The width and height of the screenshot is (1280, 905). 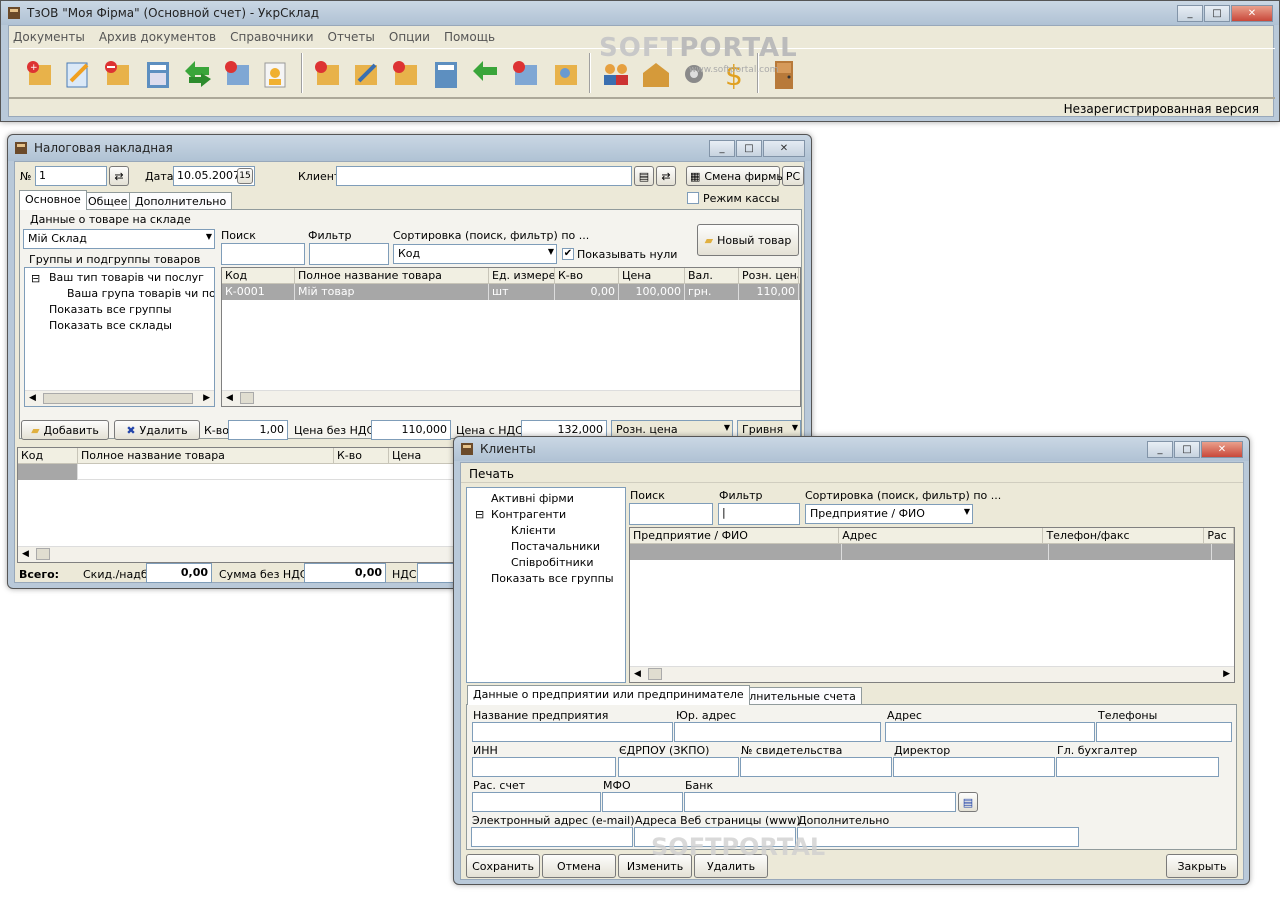 What do you see at coordinates (671, 514) in the screenshot?
I see `clients-search-input` at bounding box center [671, 514].